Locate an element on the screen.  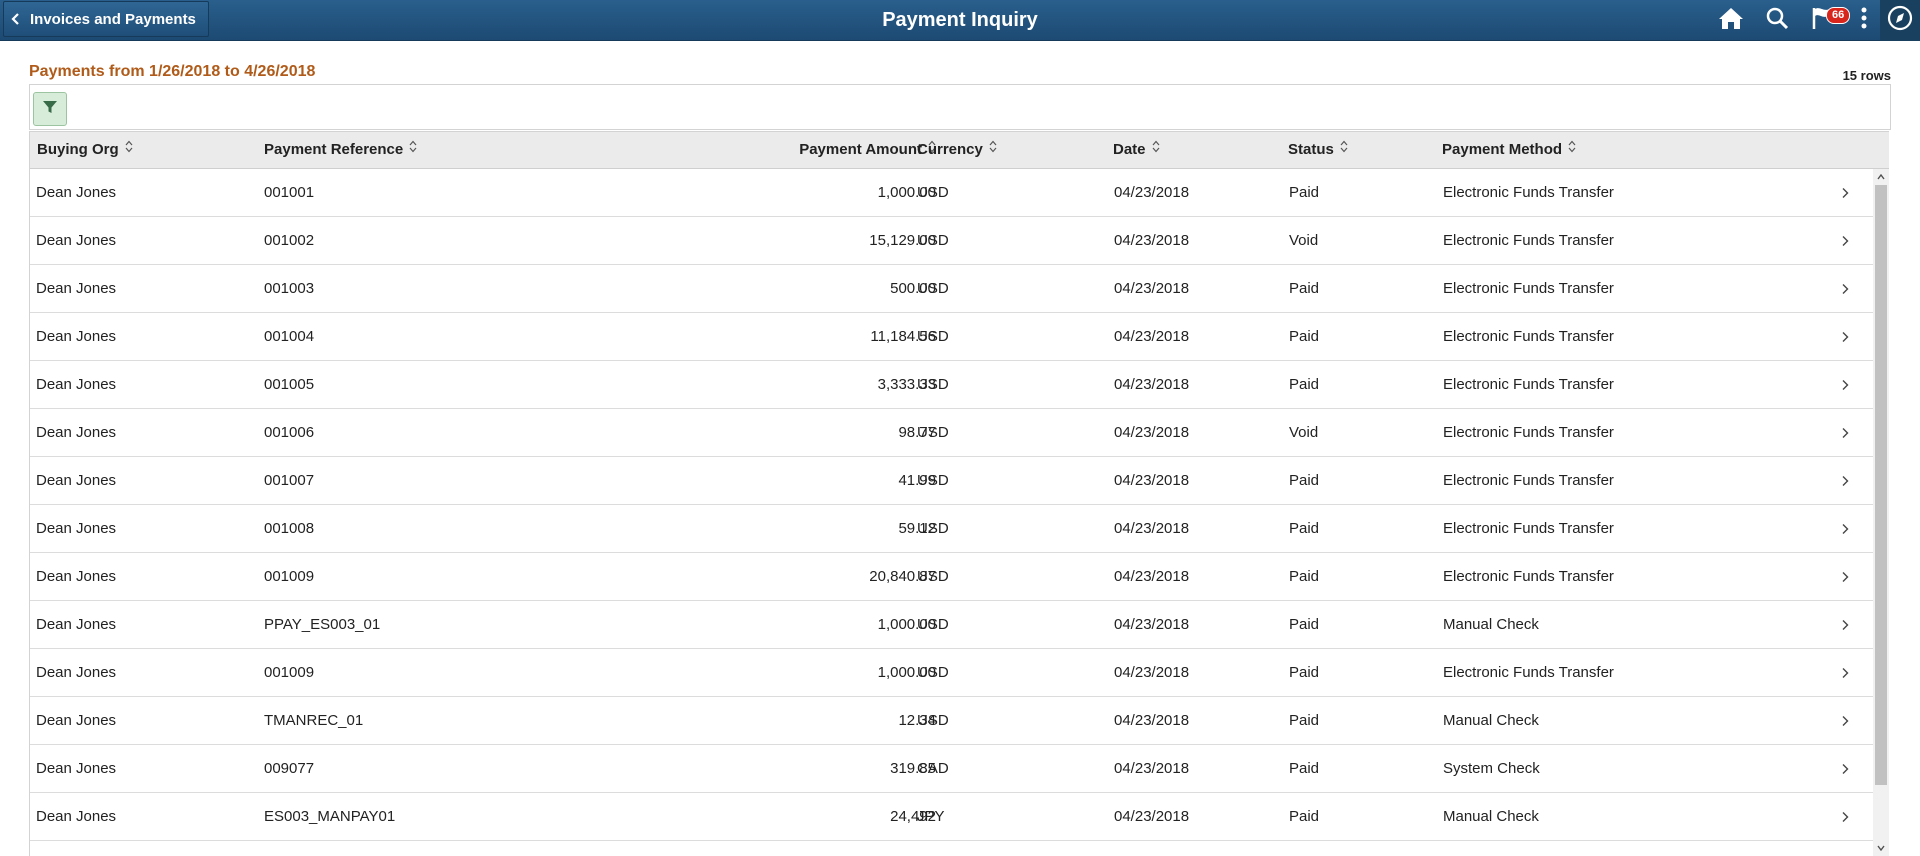
banner-header: Invoices and Payments Payment Inquiry 66 is located at coordinates (960, 20).